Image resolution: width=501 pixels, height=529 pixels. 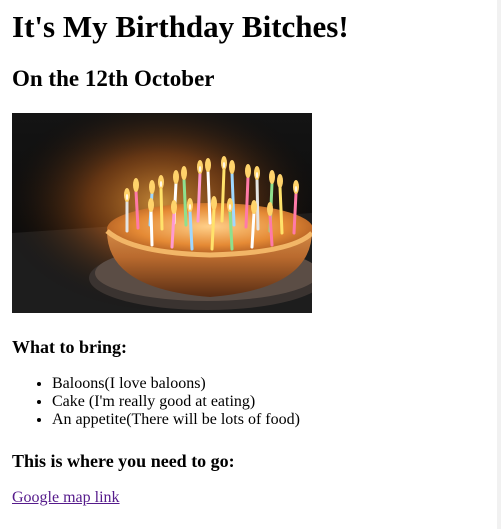 I want to click on list-item: Baloons(I love baloons), so click(x=176, y=384).